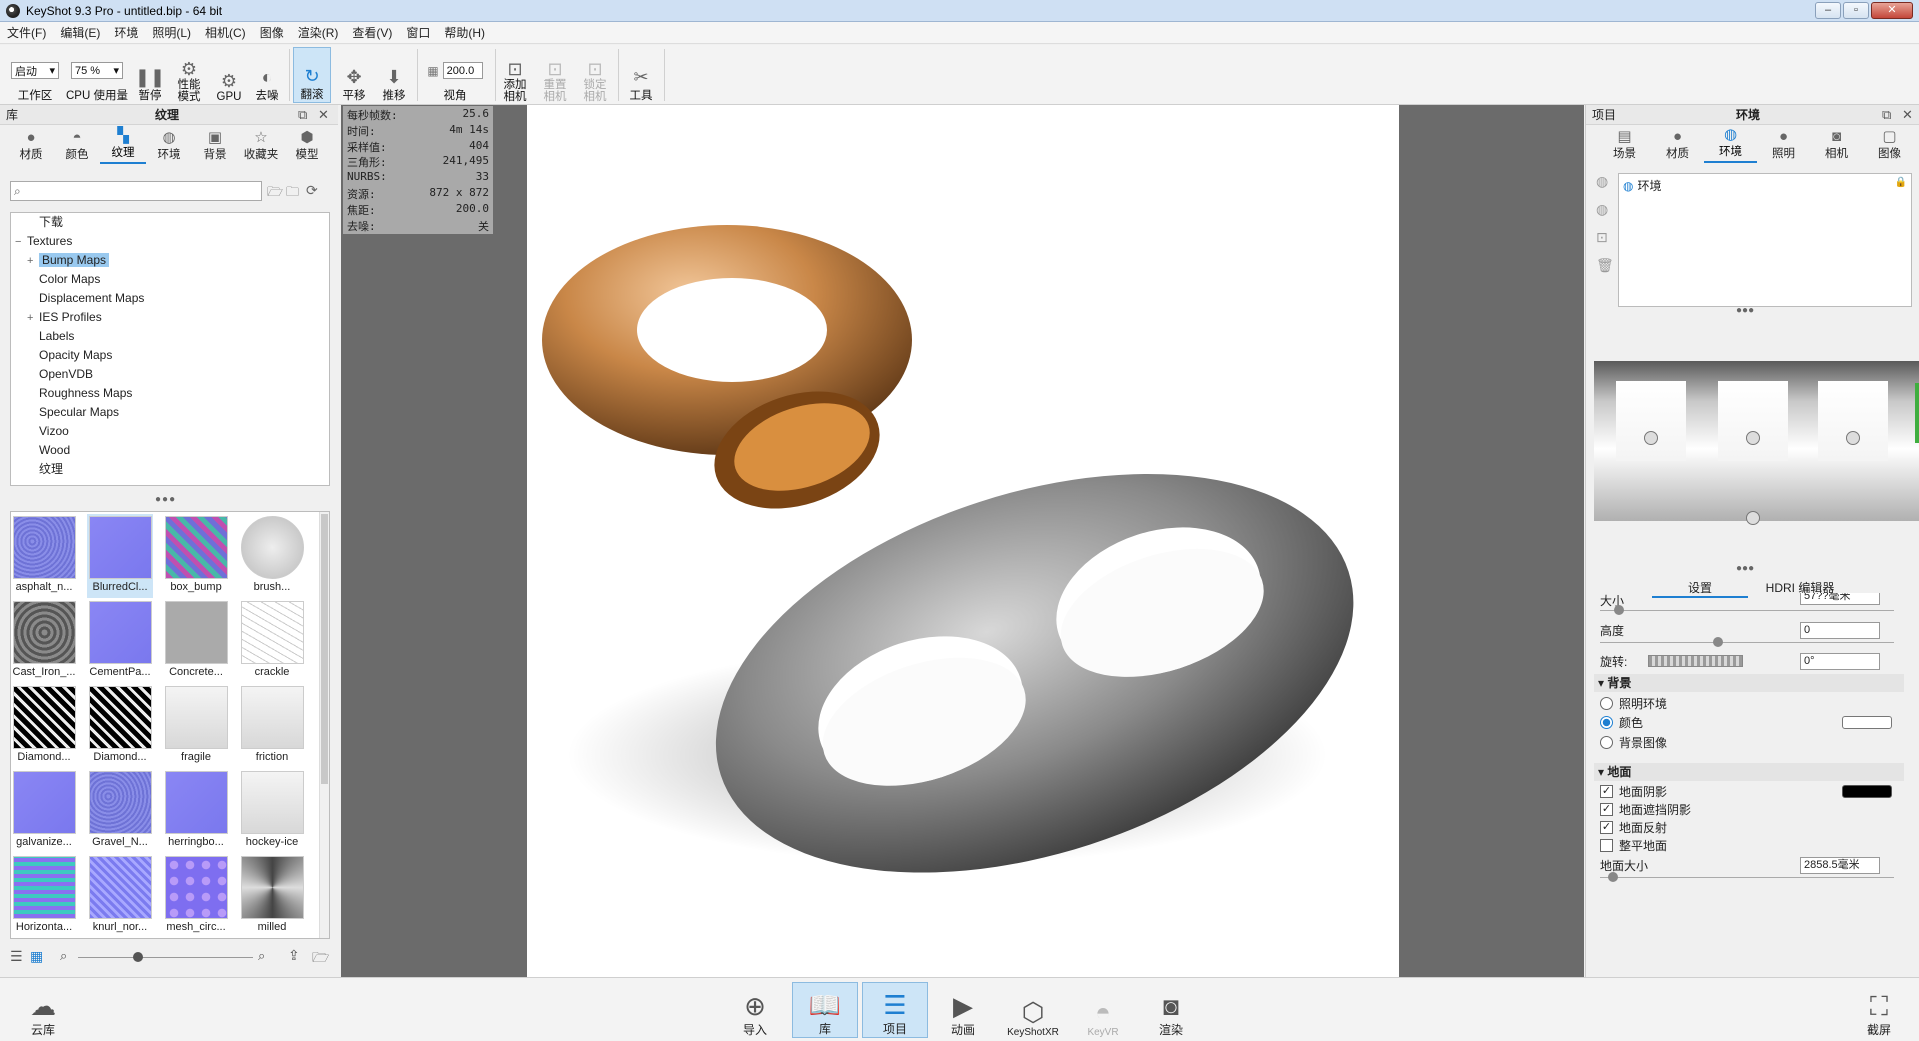 The image size is (1919, 1041). What do you see at coordinates (170, 317) in the screenshot?
I see `tree-item: + IES Profiles` at bounding box center [170, 317].